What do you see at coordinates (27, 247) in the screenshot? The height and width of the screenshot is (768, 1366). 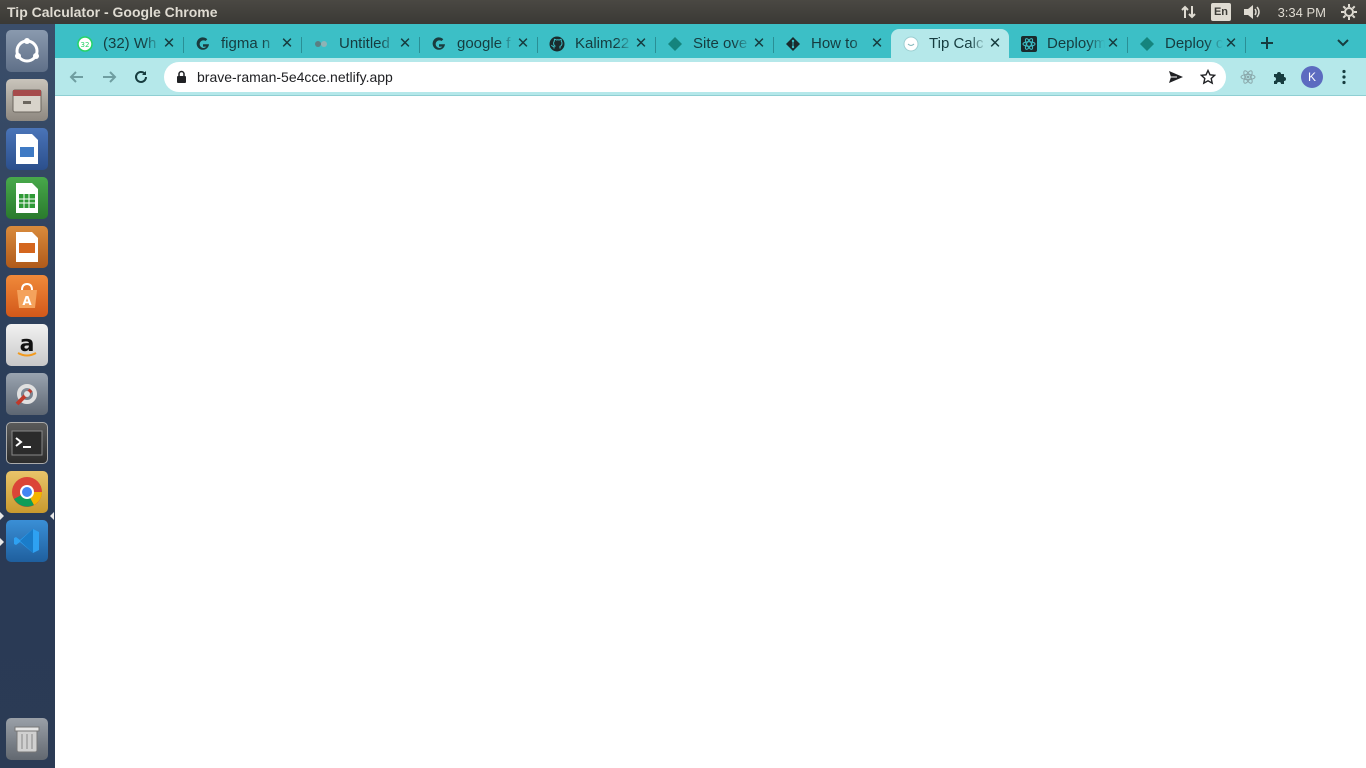 I see `libreoffice-impress-icon` at bounding box center [27, 247].